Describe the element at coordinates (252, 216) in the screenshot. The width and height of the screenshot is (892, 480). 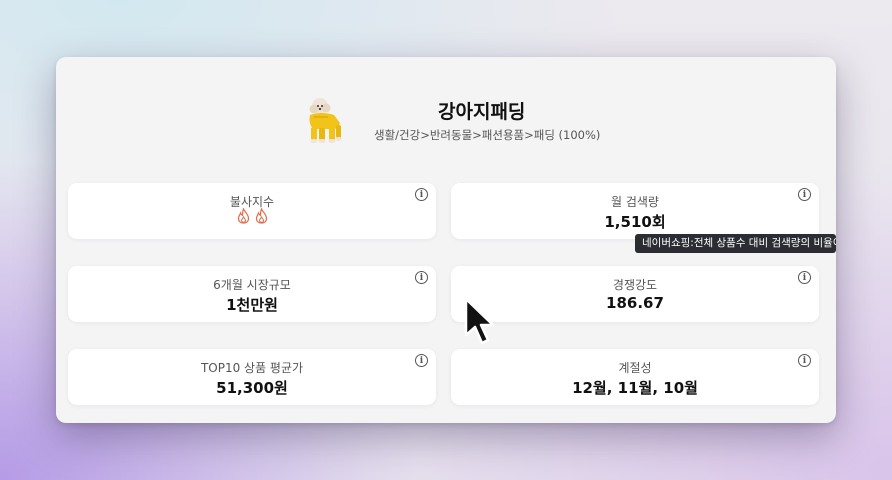
I see `fire-rating` at that location.